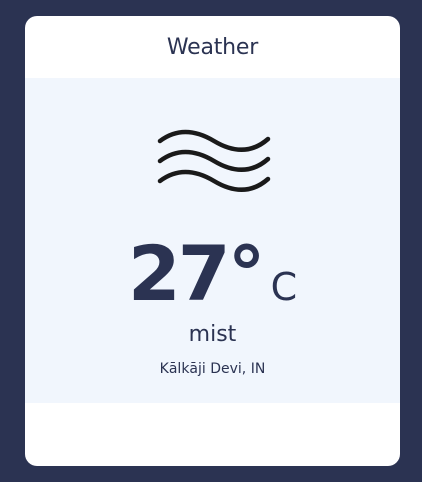 This screenshot has width=422, height=482. I want to click on card-header: Weather, so click(212, 47).